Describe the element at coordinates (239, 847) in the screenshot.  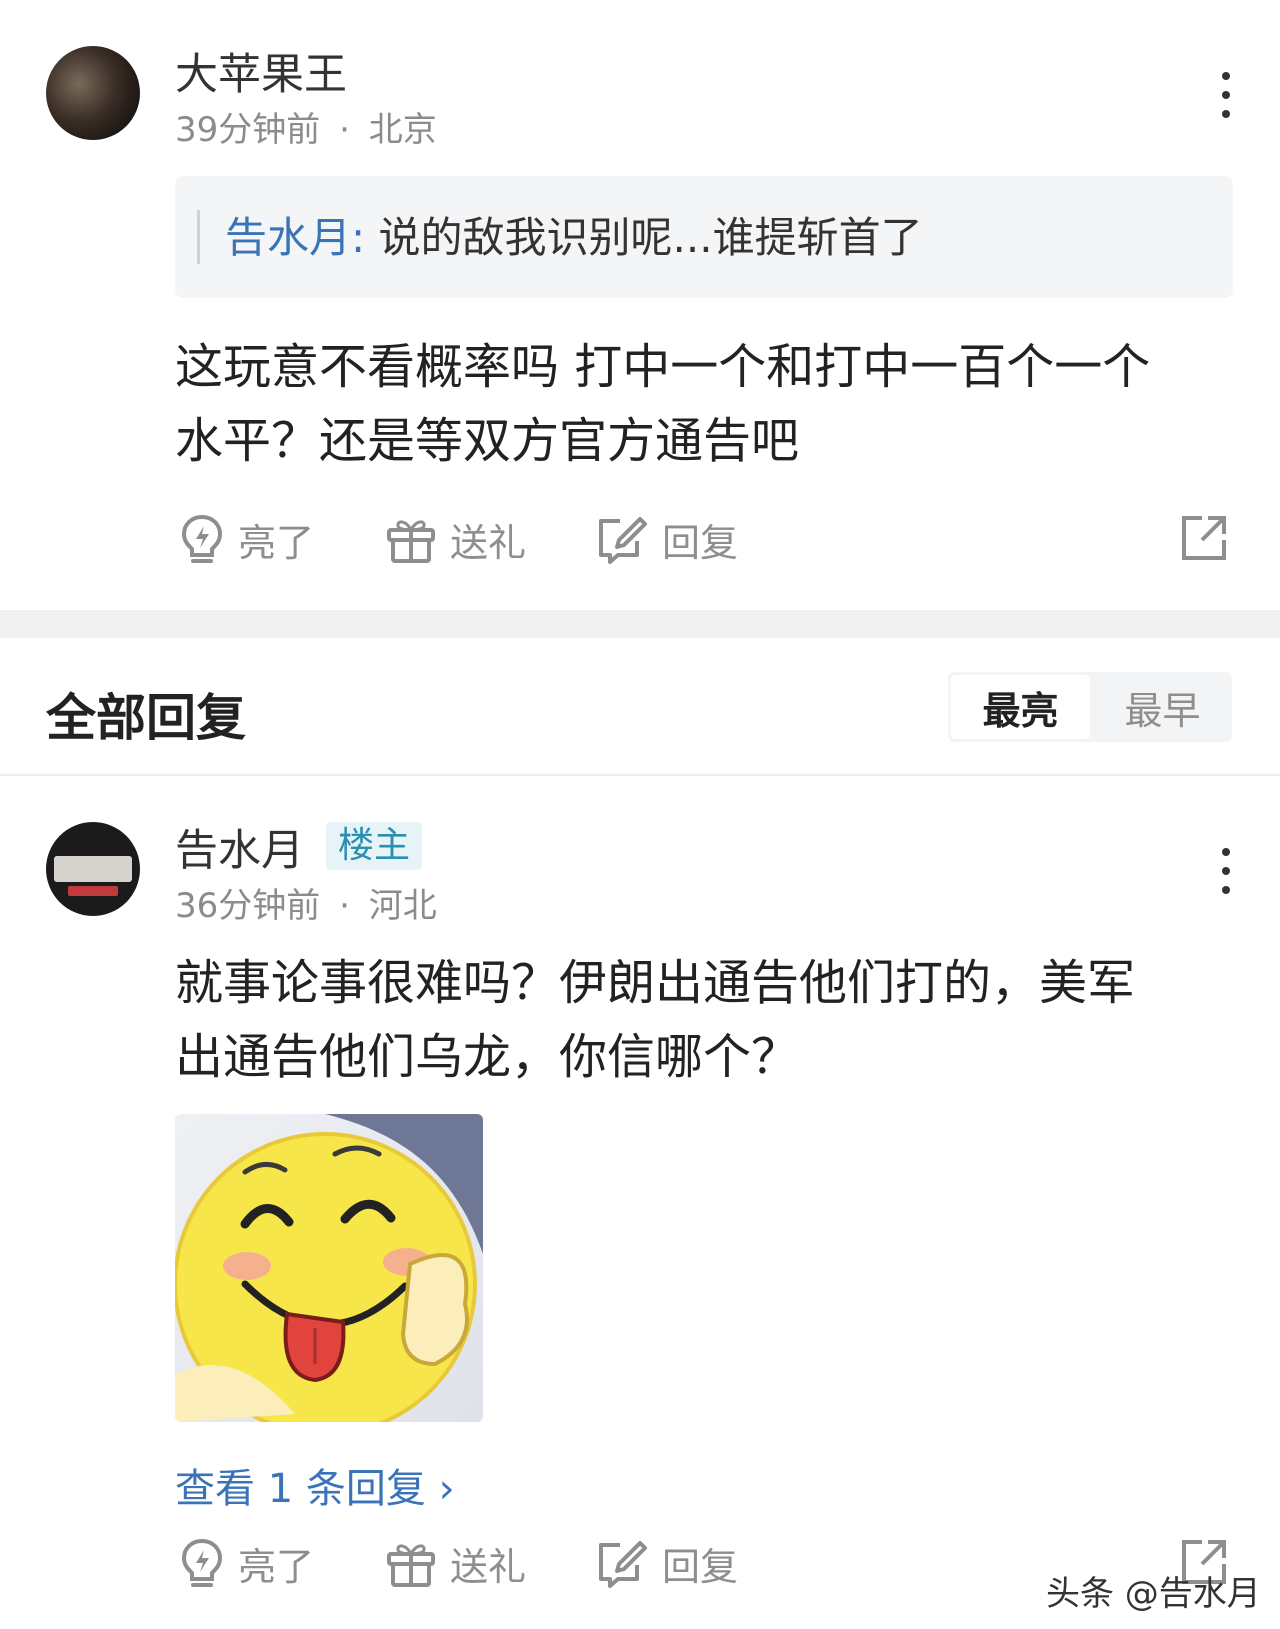
I see `reply-username: 告水月` at that location.